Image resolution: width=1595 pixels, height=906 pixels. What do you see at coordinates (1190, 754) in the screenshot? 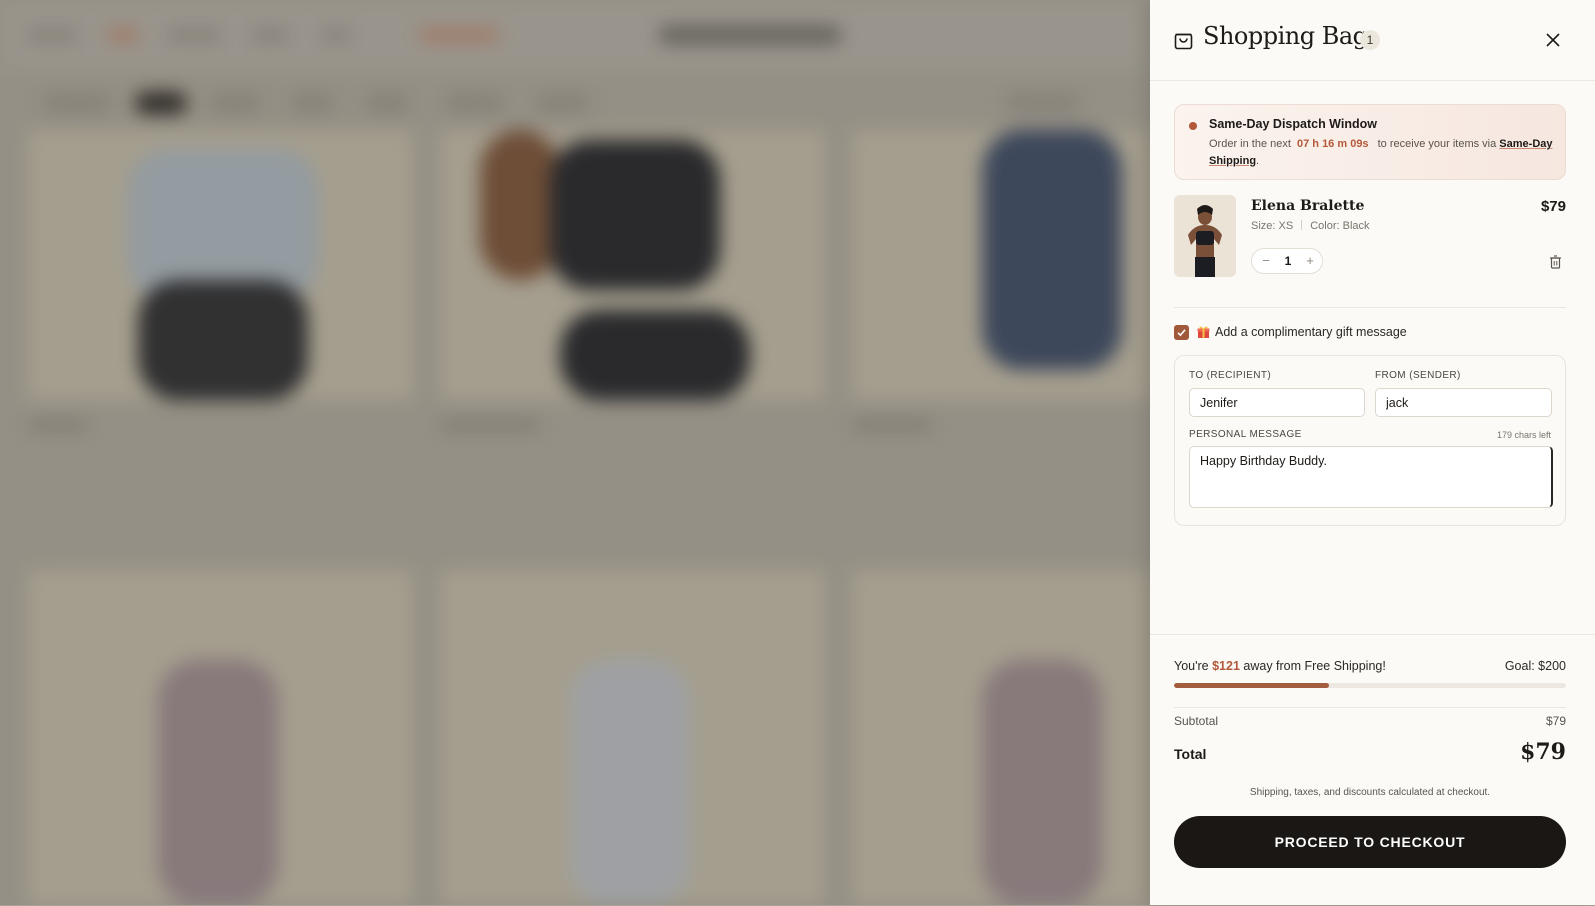
I see `total-label: Total` at bounding box center [1190, 754].